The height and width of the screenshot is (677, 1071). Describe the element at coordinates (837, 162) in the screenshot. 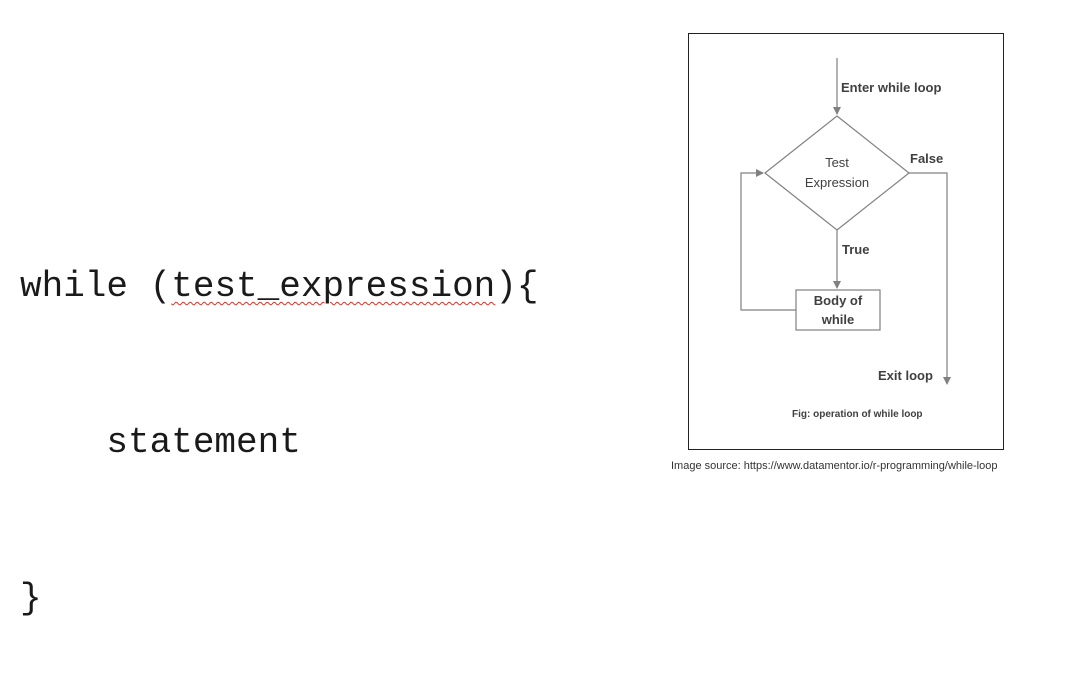

I see `decision-label-line1: Test` at that location.